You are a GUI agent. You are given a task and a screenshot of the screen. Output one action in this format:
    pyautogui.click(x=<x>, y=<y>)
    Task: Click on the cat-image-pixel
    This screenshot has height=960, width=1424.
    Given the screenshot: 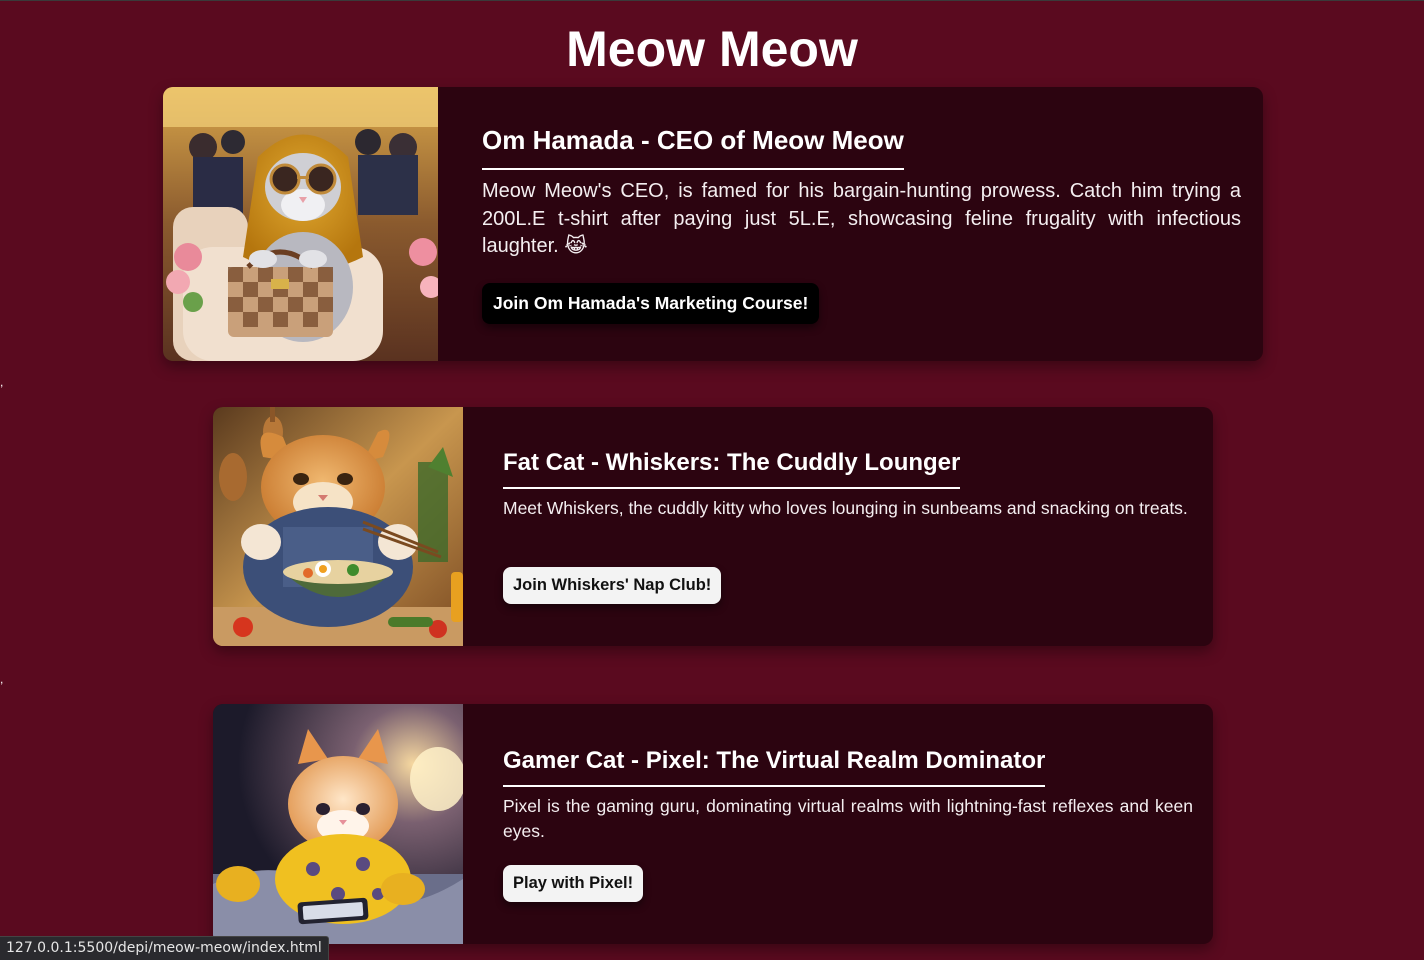 What is the action you would take?
    pyautogui.click(x=338, y=824)
    